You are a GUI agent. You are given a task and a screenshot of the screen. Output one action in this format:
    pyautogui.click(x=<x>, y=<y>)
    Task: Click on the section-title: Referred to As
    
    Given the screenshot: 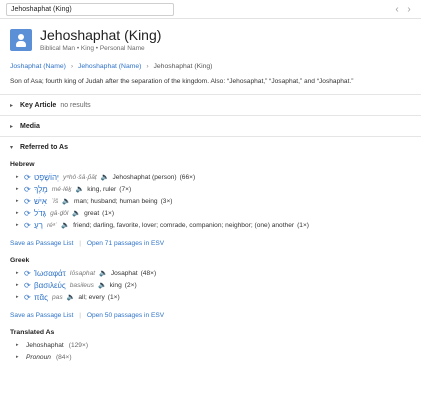 What is the action you would take?
    pyautogui.click(x=44, y=147)
    